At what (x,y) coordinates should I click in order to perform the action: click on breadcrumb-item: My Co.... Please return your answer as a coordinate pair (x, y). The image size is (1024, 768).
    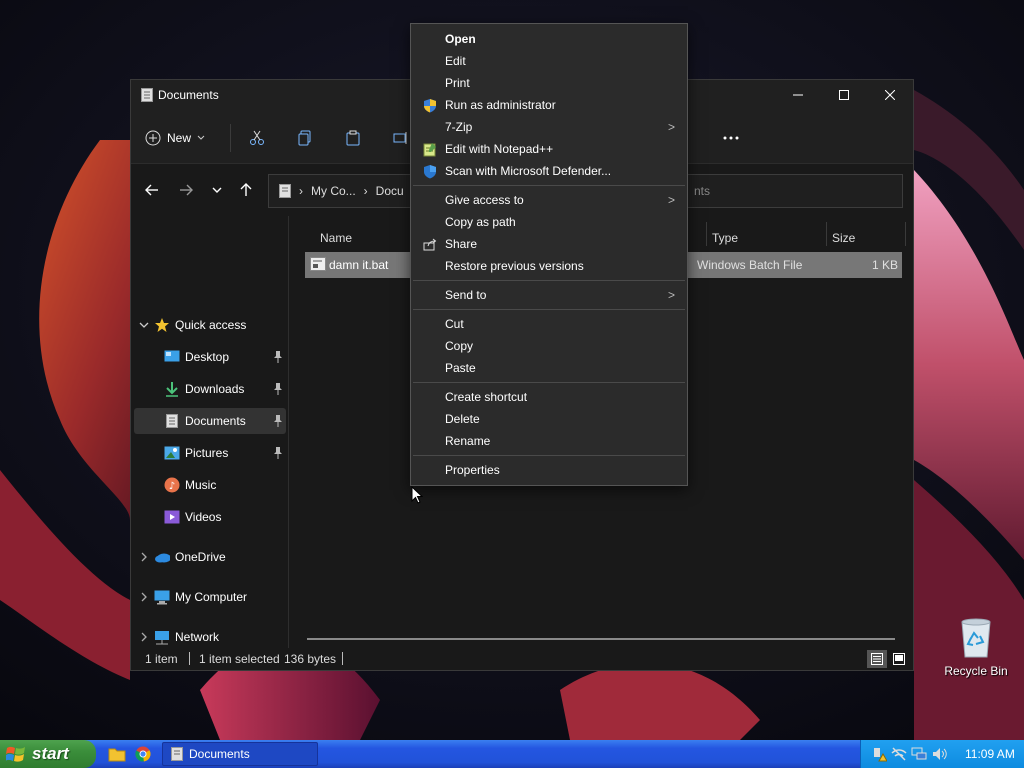
    Looking at the image, I should click on (333, 191).